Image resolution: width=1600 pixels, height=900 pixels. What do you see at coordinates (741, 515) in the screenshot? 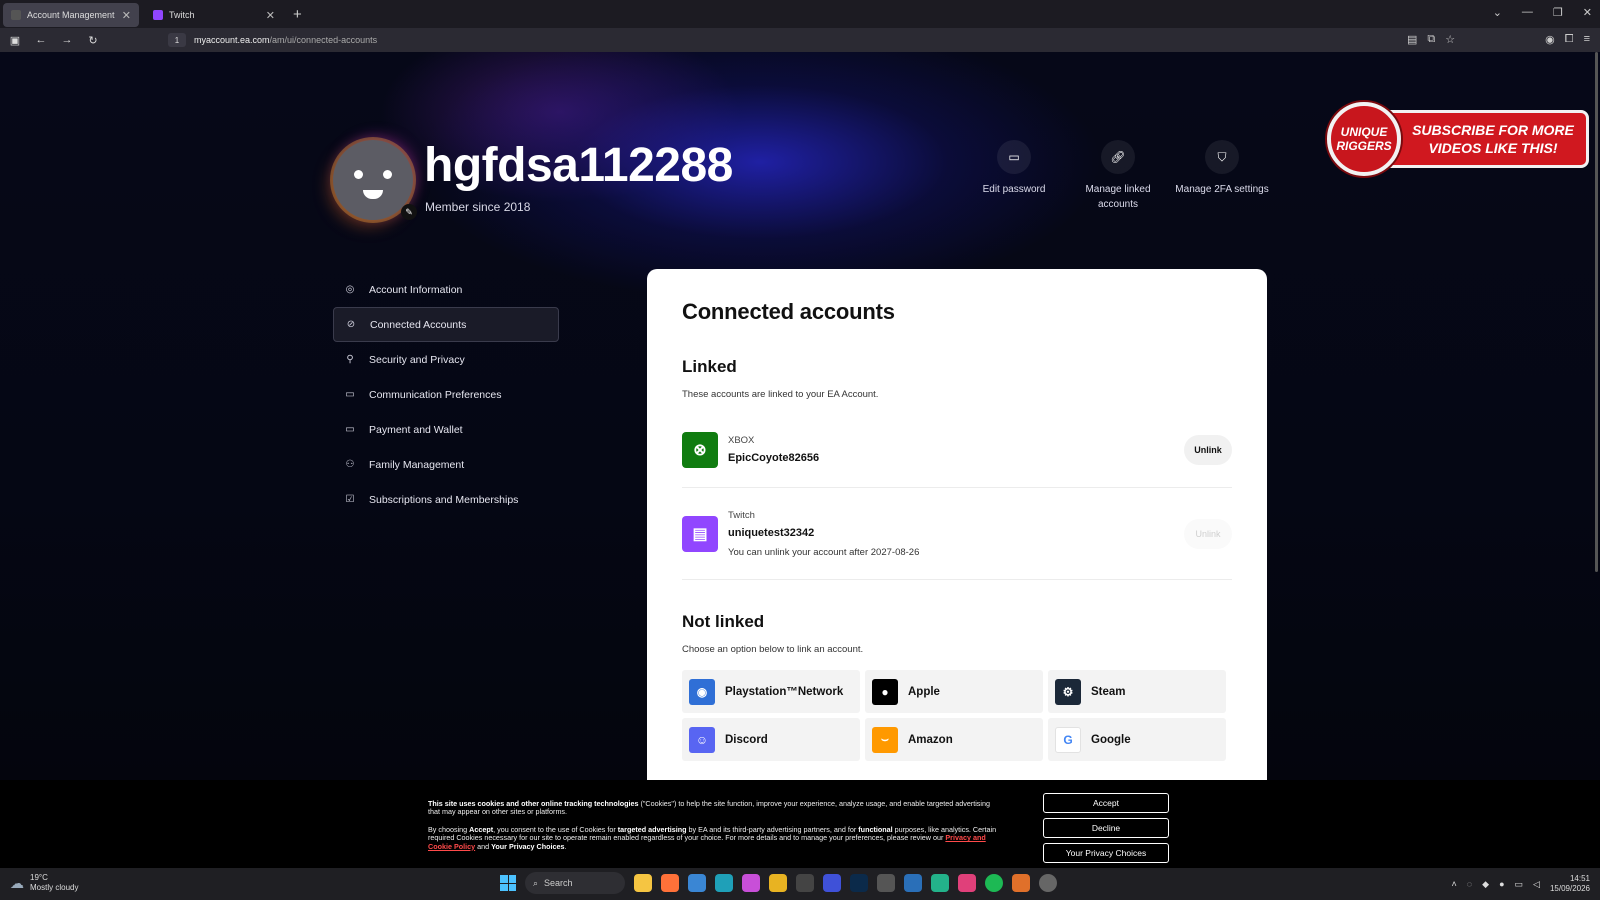
I see `linked-platform: Twitch` at bounding box center [741, 515].